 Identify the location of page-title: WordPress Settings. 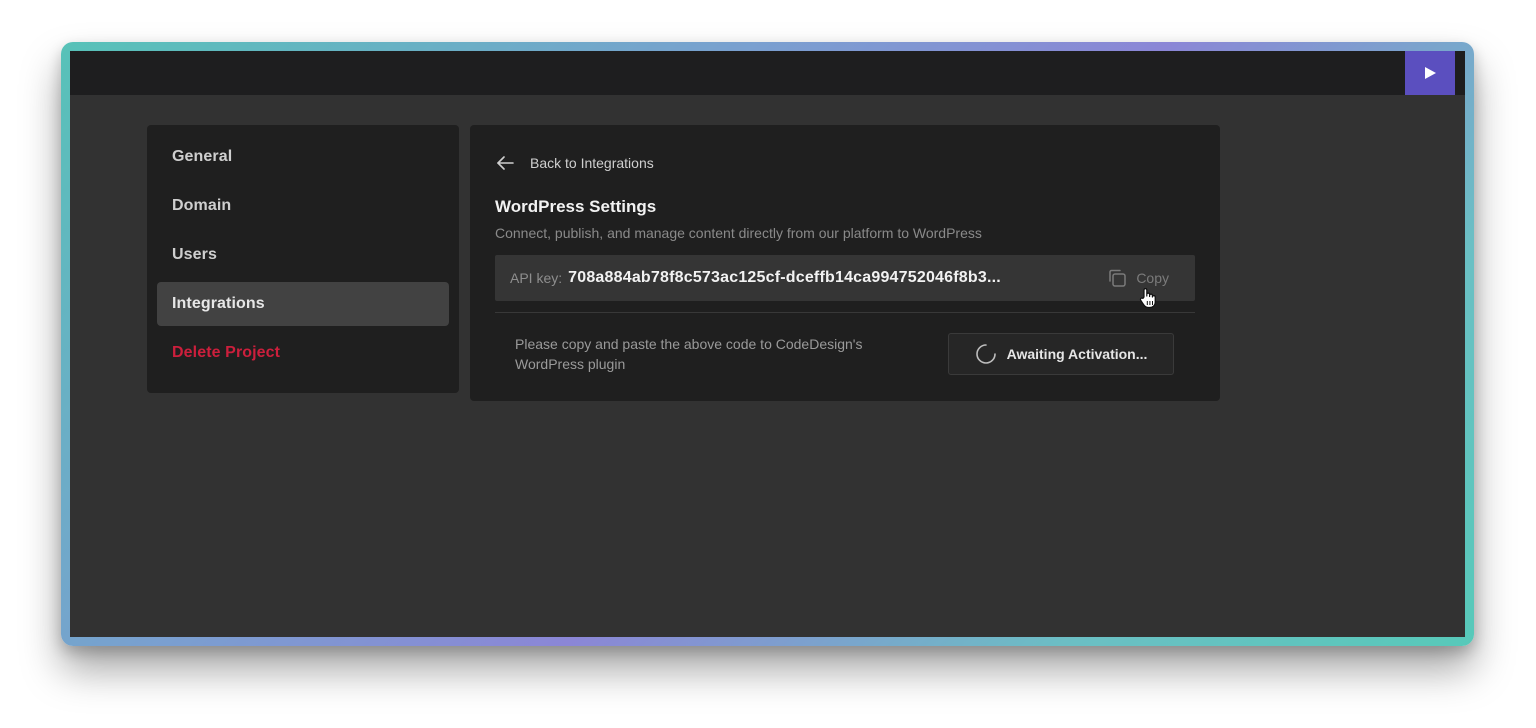
(576, 206).